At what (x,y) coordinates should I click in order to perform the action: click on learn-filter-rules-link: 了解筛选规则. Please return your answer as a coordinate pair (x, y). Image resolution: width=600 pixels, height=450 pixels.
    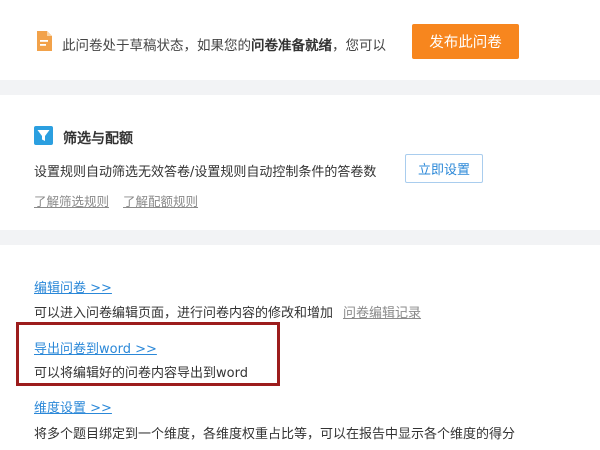
    Looking at the image, I should click on (71, 201).